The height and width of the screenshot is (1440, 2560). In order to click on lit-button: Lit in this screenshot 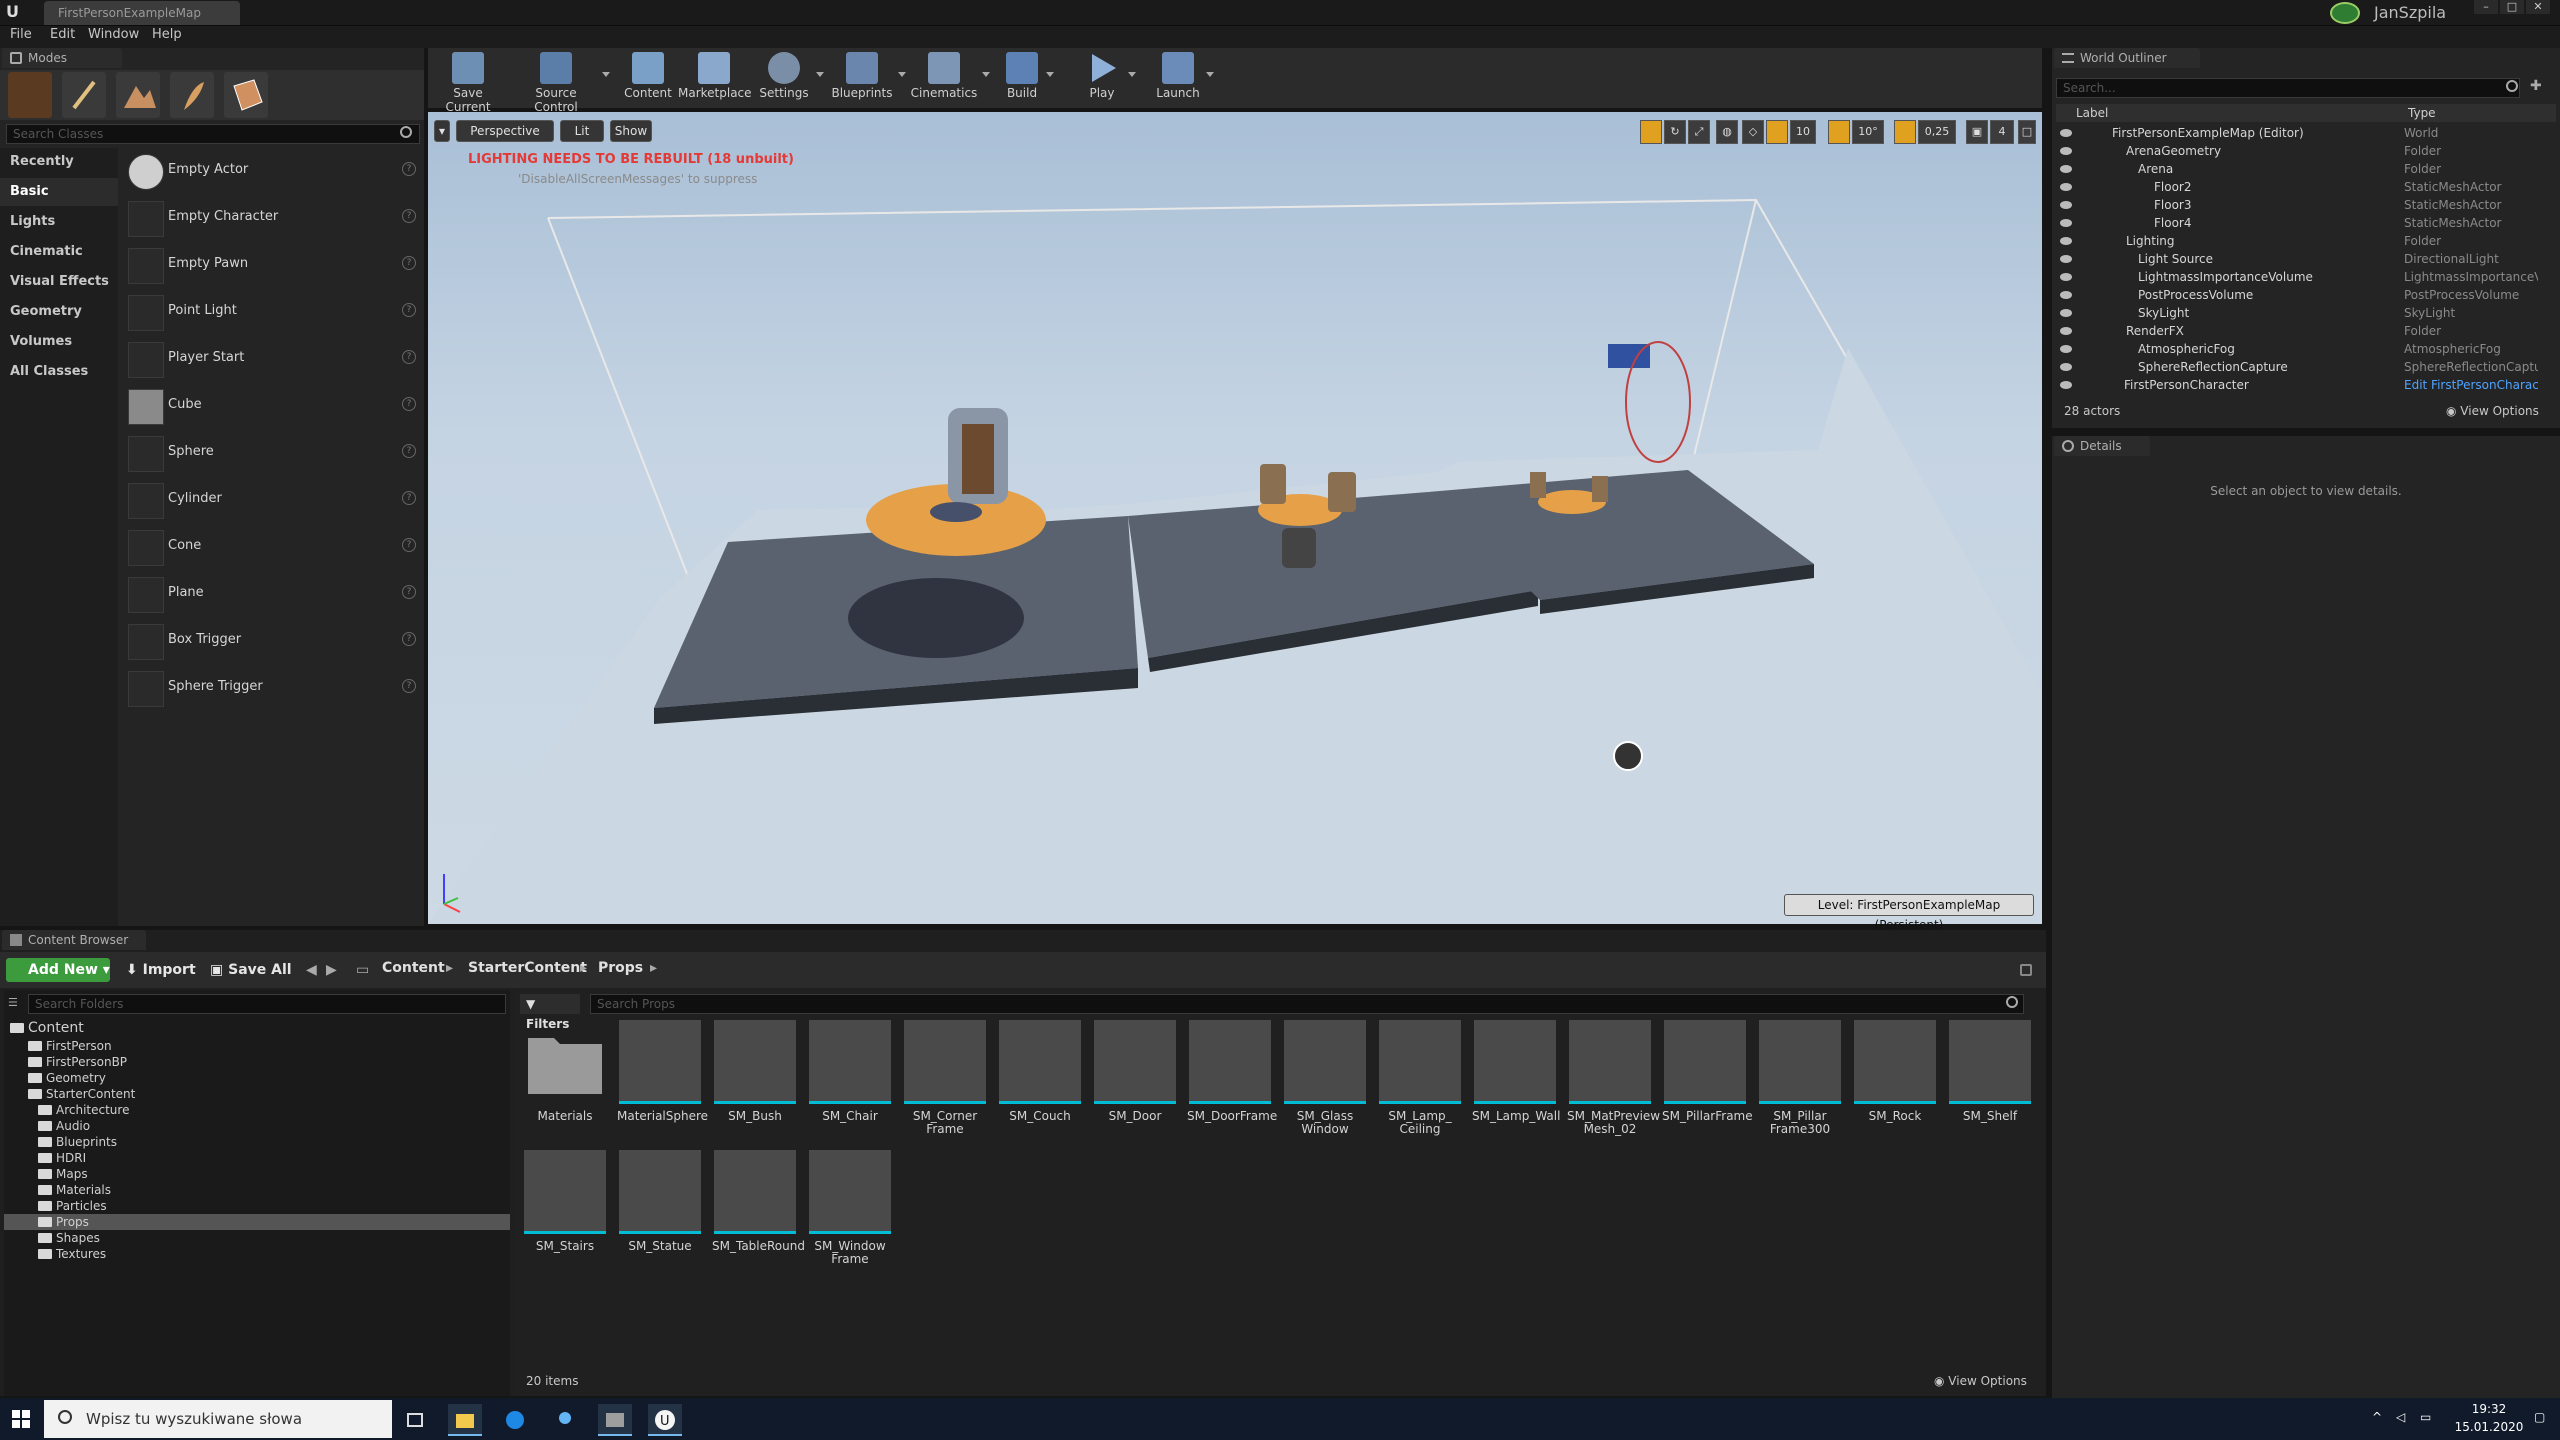, I will do `click(582, 131)`.